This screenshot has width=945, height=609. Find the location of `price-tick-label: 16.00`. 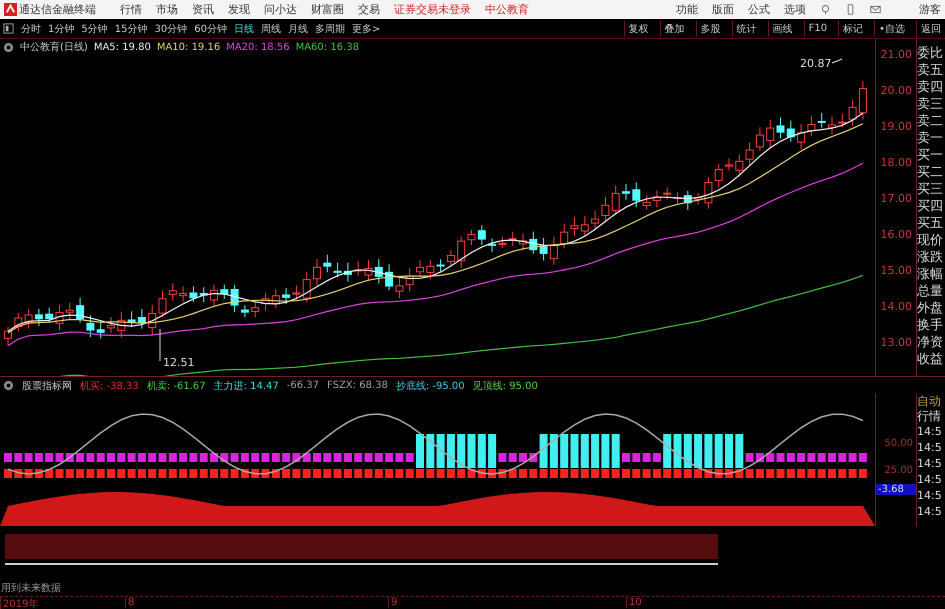

price-tick-label: 16.00 is located at coordinates (896, 234).